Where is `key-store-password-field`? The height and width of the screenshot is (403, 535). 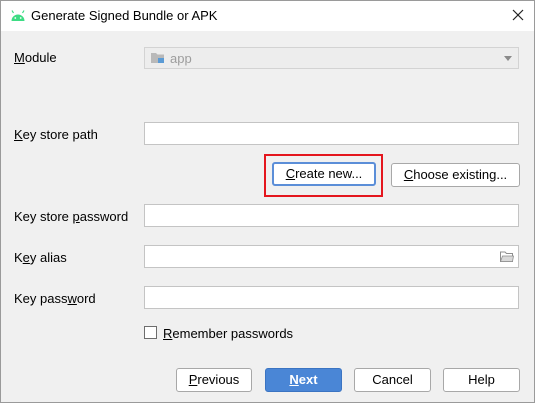
key-store-password-field is located at coordinates (331, 215).